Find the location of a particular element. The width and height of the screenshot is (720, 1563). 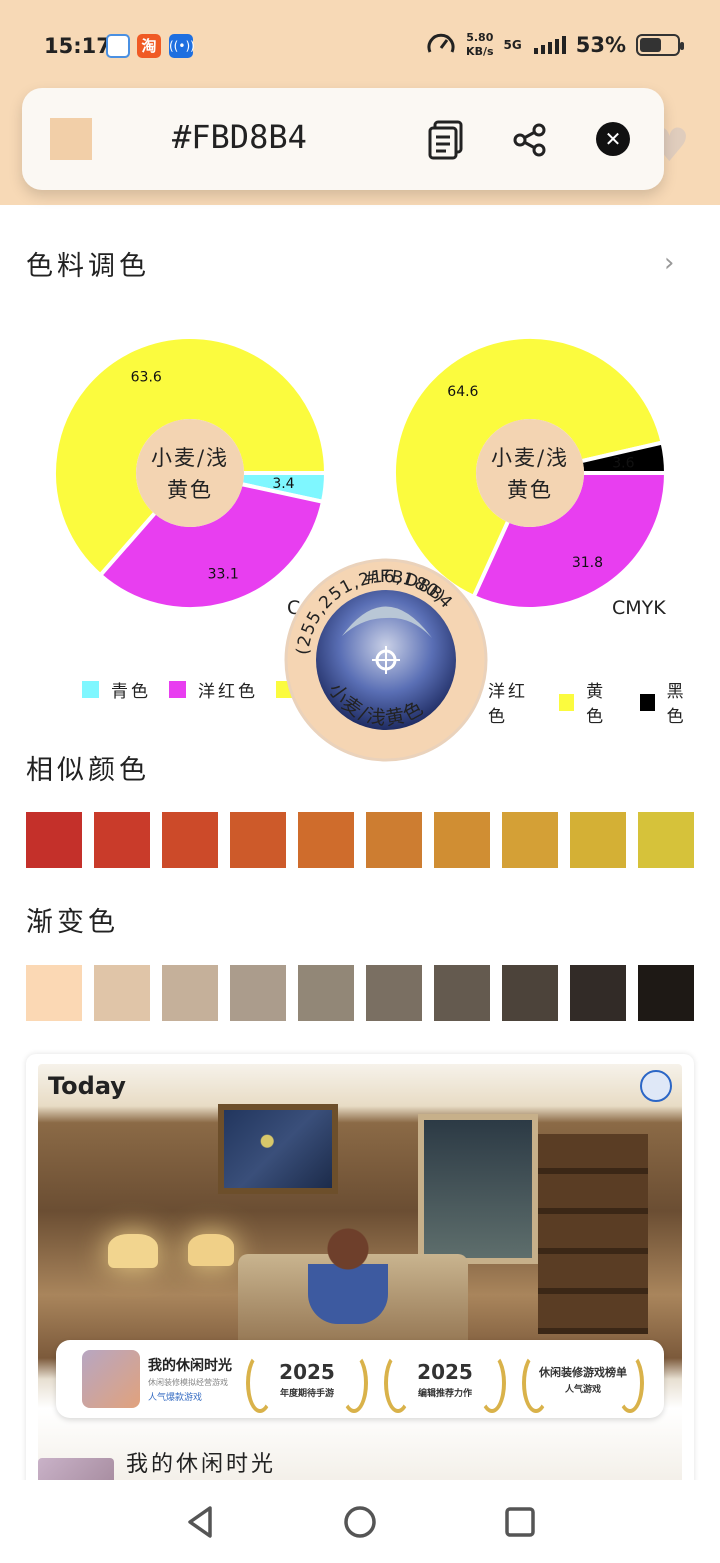

game-info: 我的休闲时光 休闲装修模拟经营游戏 人气爆款游戏 is located at coordinates (190, 1379).